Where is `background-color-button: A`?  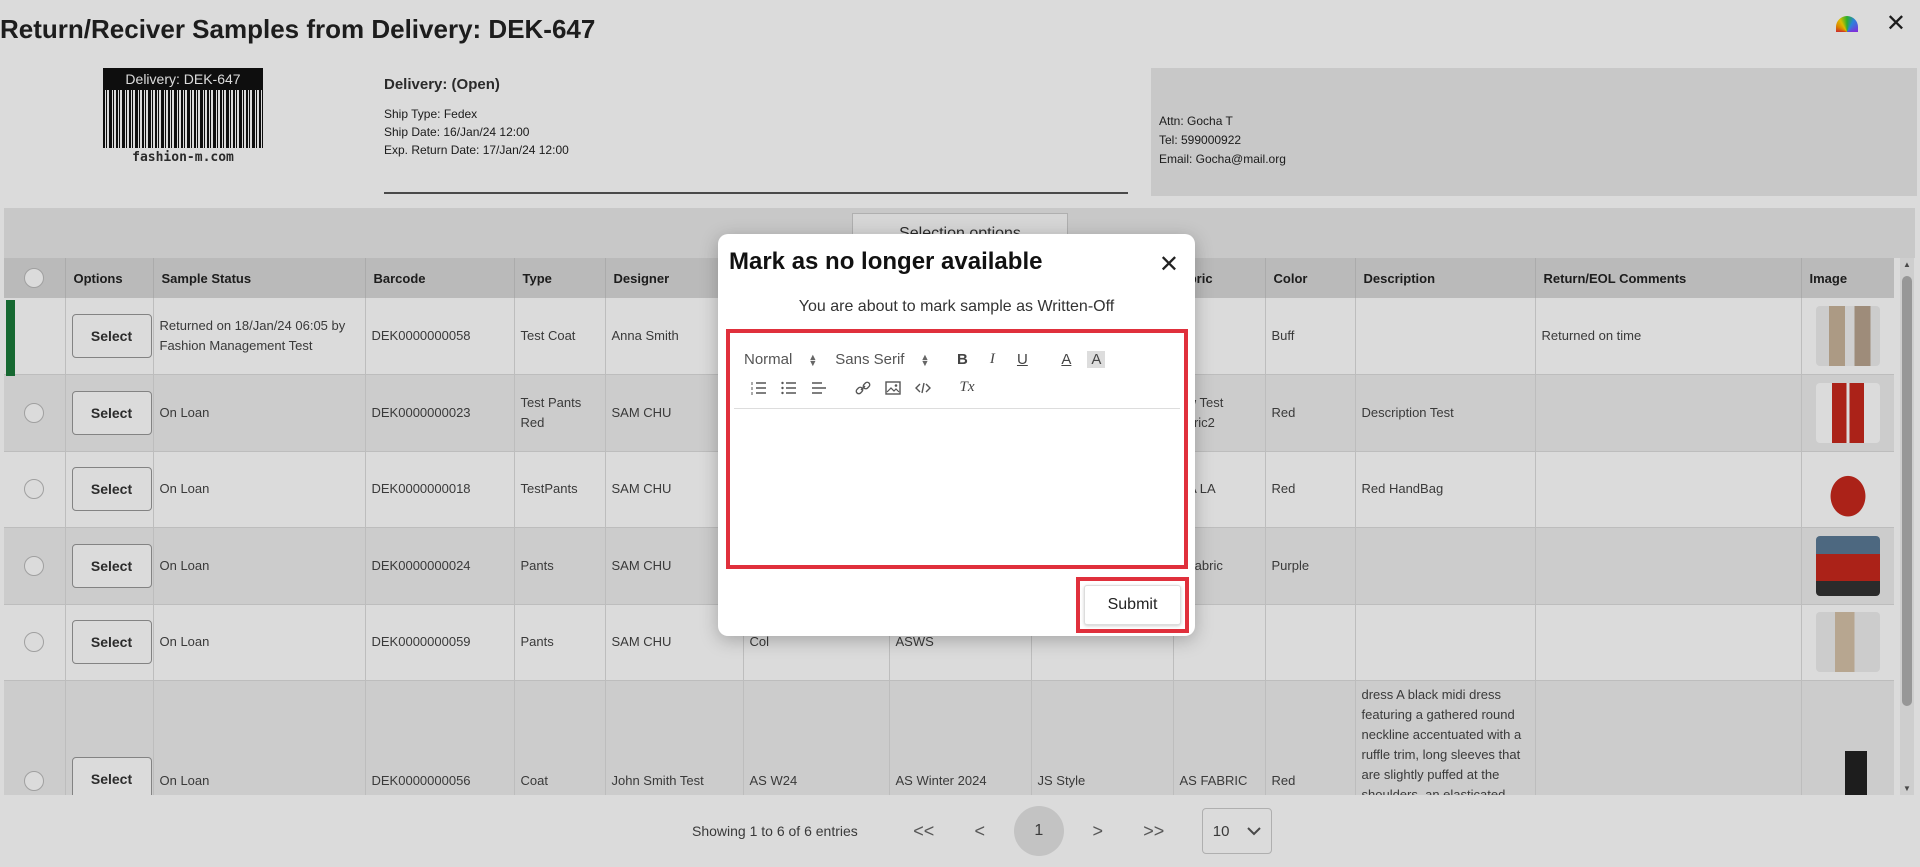 background-color-button: A is located at coordinates (1096, 359).